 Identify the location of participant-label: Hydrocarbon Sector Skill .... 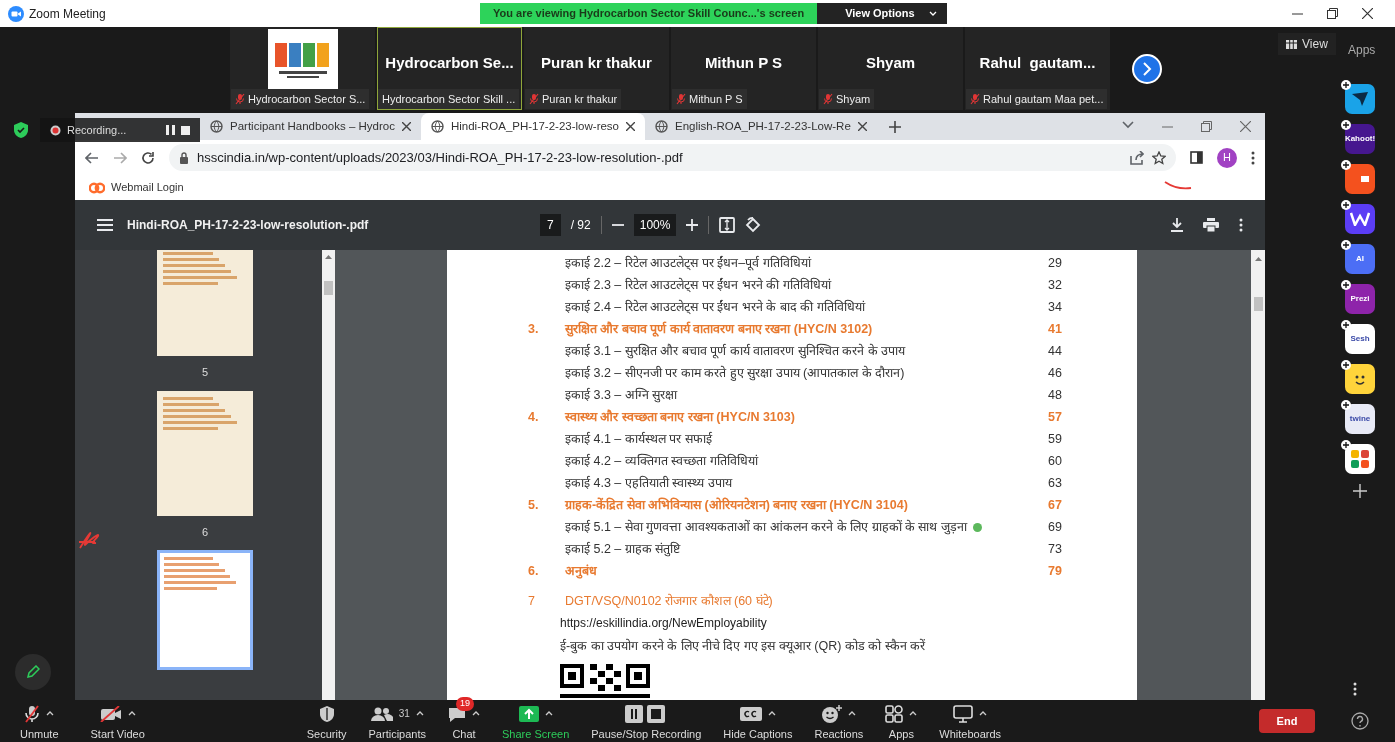
(449, 99).